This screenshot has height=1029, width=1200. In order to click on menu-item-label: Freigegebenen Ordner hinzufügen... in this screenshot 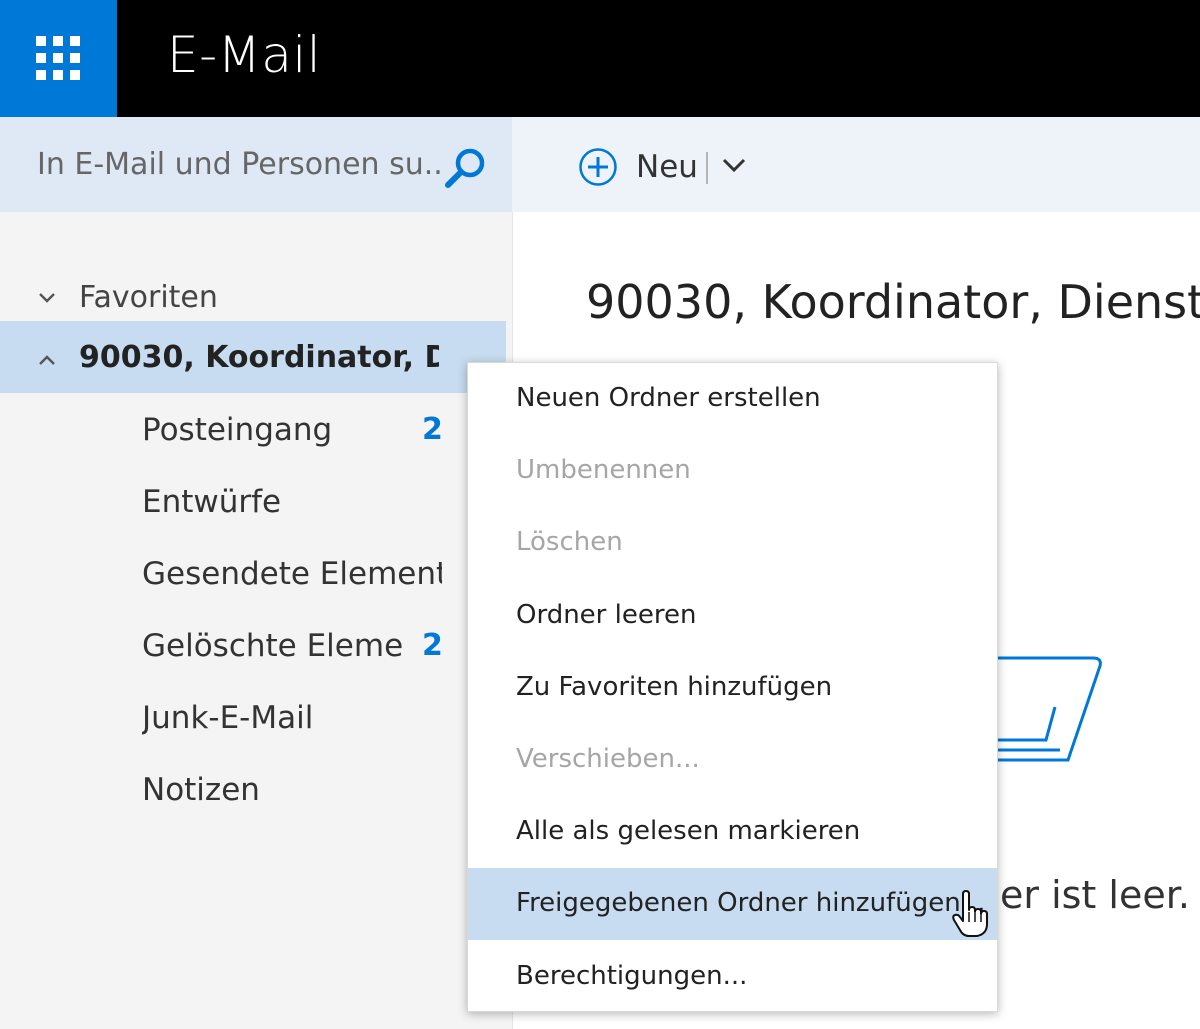, I will do `click(751, 903)`.